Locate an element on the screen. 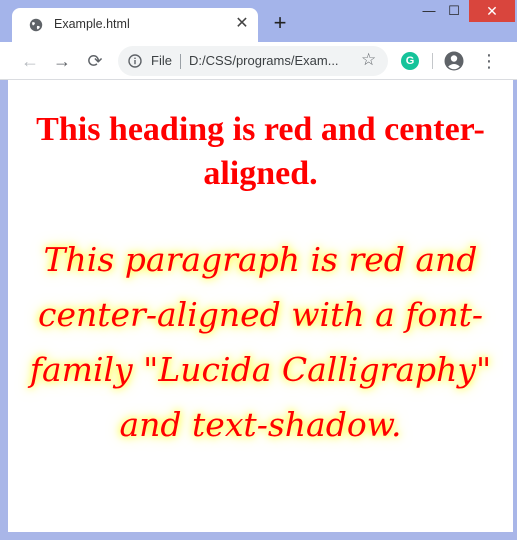 The image size is (517, 540). site-info-label: File is located at coordinates (161, 60).